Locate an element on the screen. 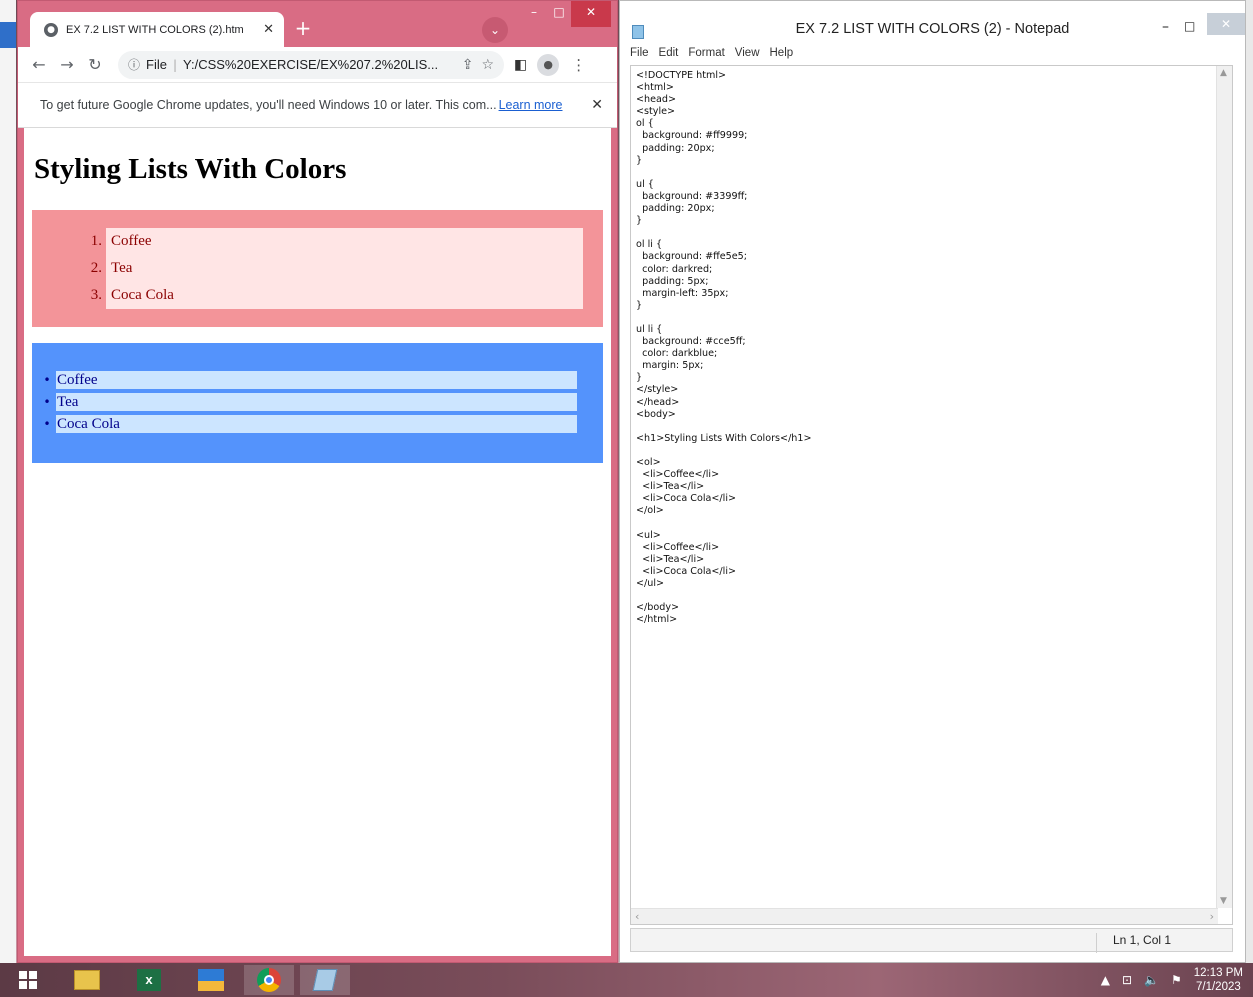 The image size is (1253, 997). vertical-scrollbar: ▲ ▼ is located at coordinates (1224, 487).